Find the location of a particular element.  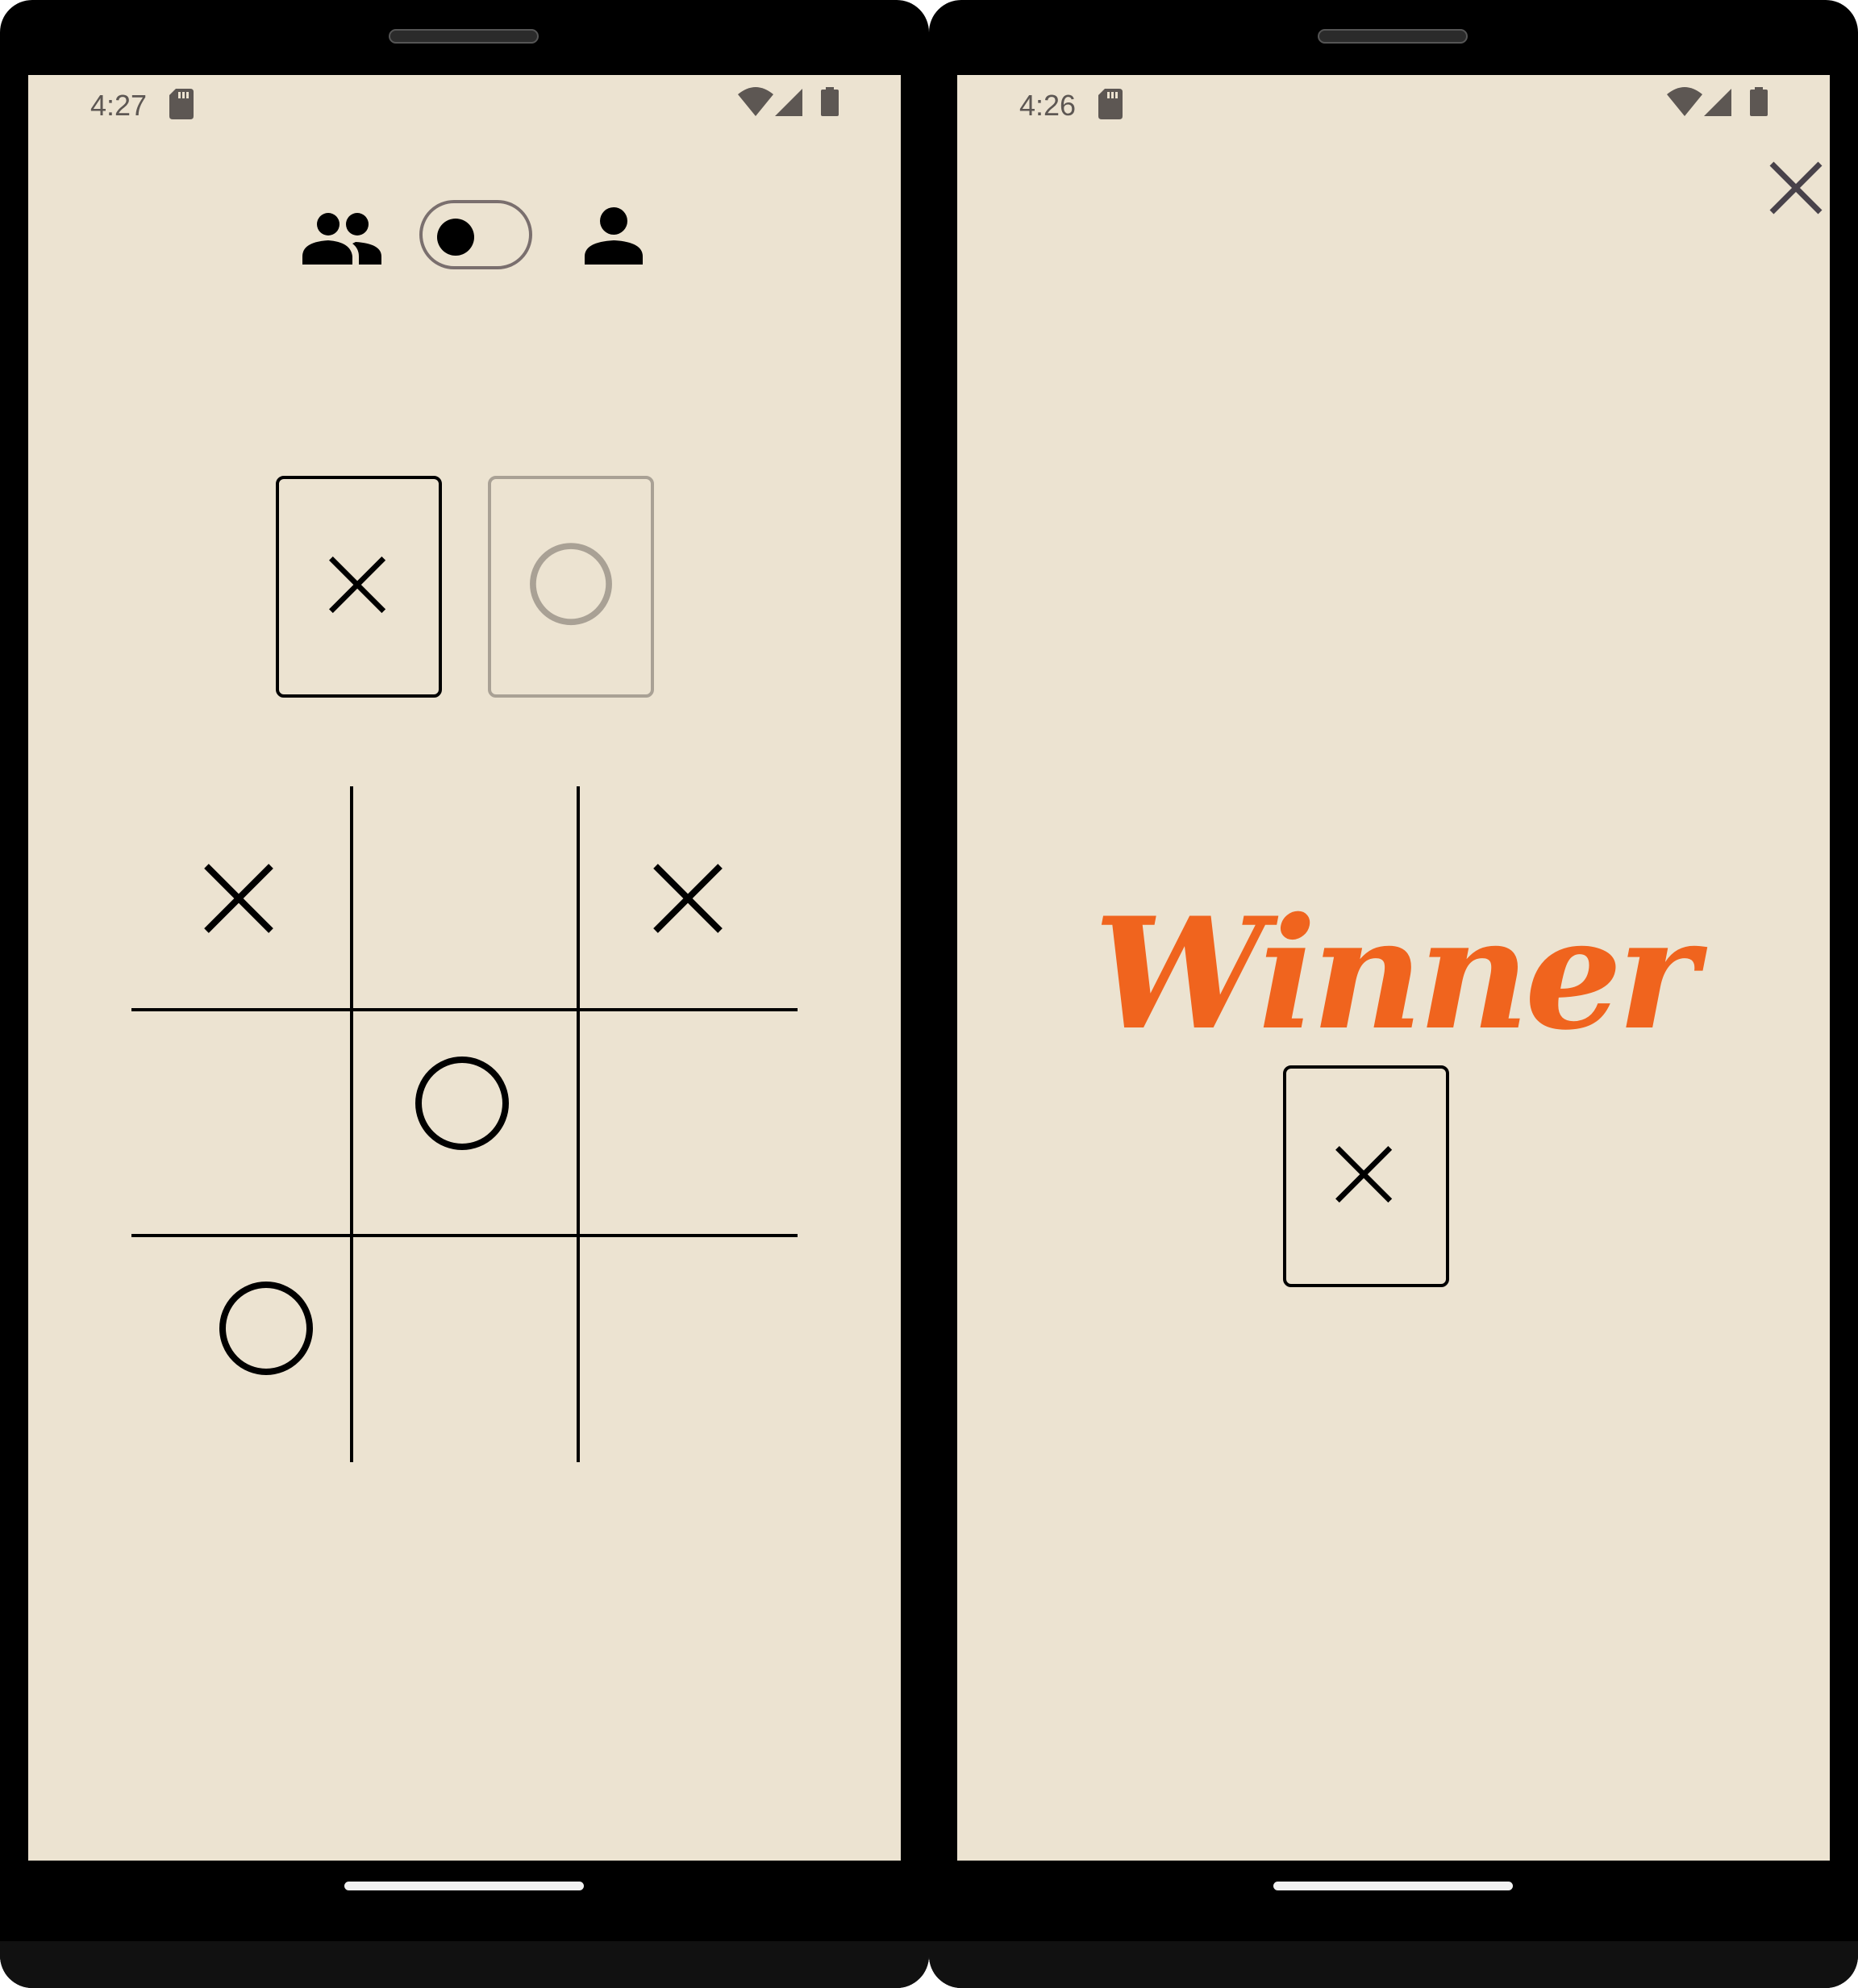

player-o-card is located at coordinates (571, 587).